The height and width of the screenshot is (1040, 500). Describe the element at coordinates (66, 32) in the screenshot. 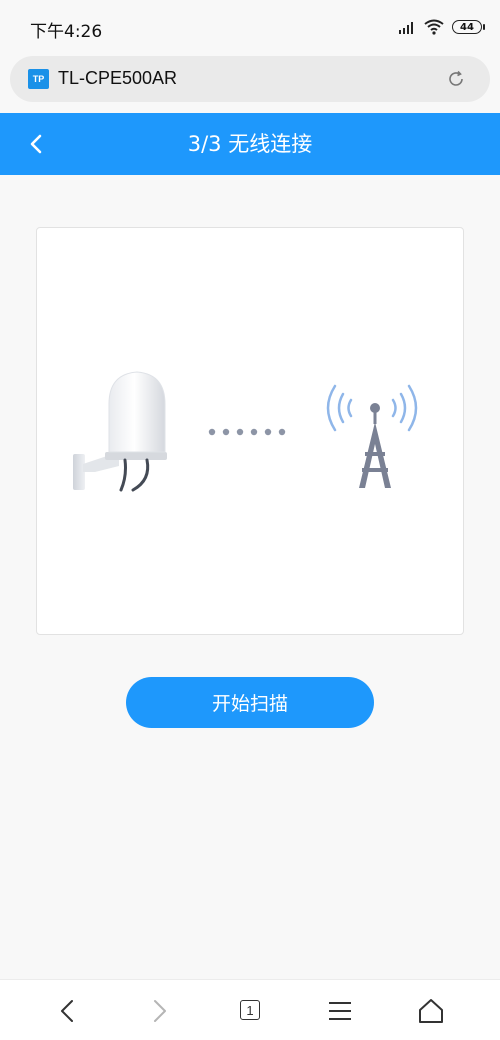

I see `status-time: 下午4:26` at that location.